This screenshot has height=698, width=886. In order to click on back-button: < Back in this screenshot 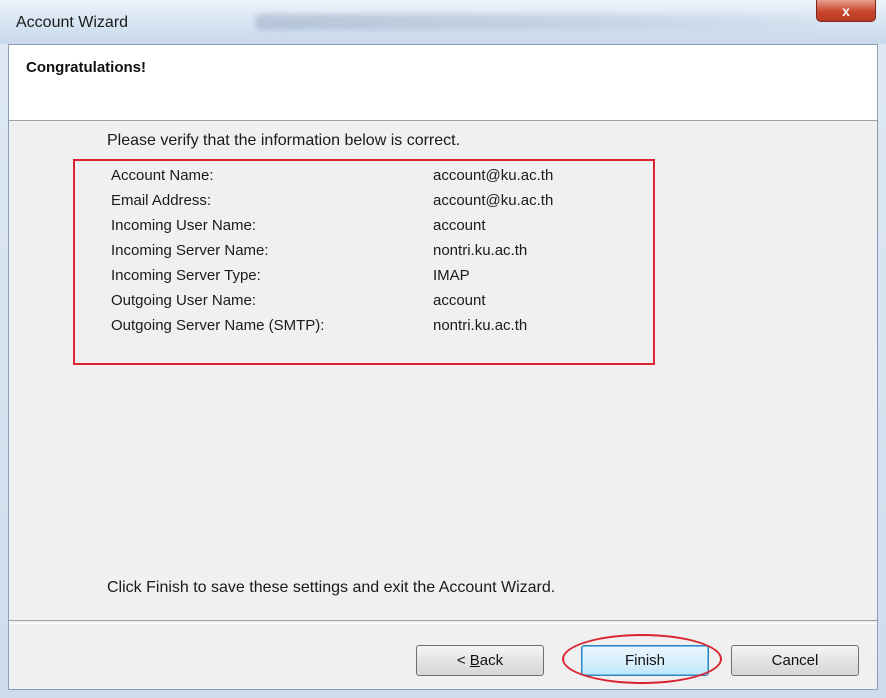, I will do `click(480, 660)`.